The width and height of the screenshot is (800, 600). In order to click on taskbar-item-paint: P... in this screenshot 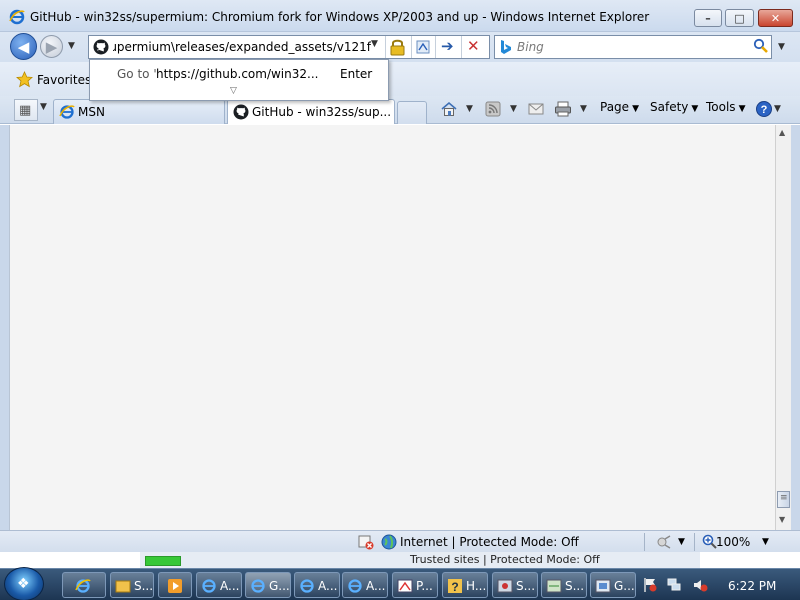, I will do `click(415, 585)`.